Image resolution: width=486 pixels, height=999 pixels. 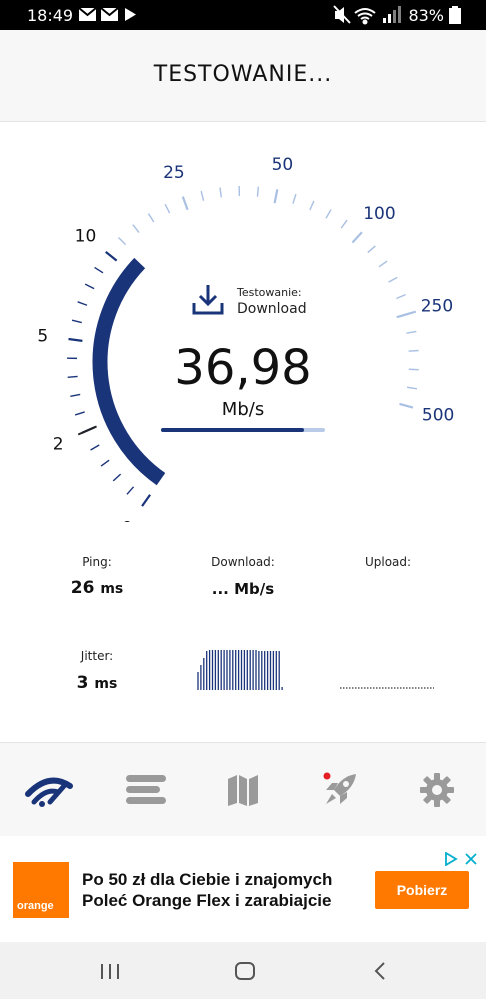 I want to click on test-caption: Testowanie:, so click(x=269, y=292).